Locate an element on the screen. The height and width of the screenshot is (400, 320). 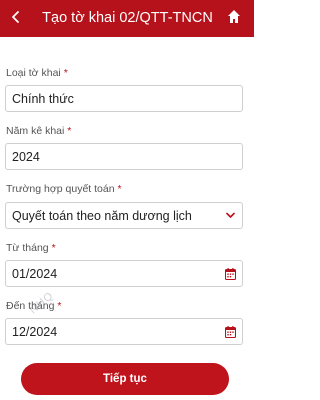
nam-ke-khai-label: Năm kê khai * is located at coordinates (39, 131).